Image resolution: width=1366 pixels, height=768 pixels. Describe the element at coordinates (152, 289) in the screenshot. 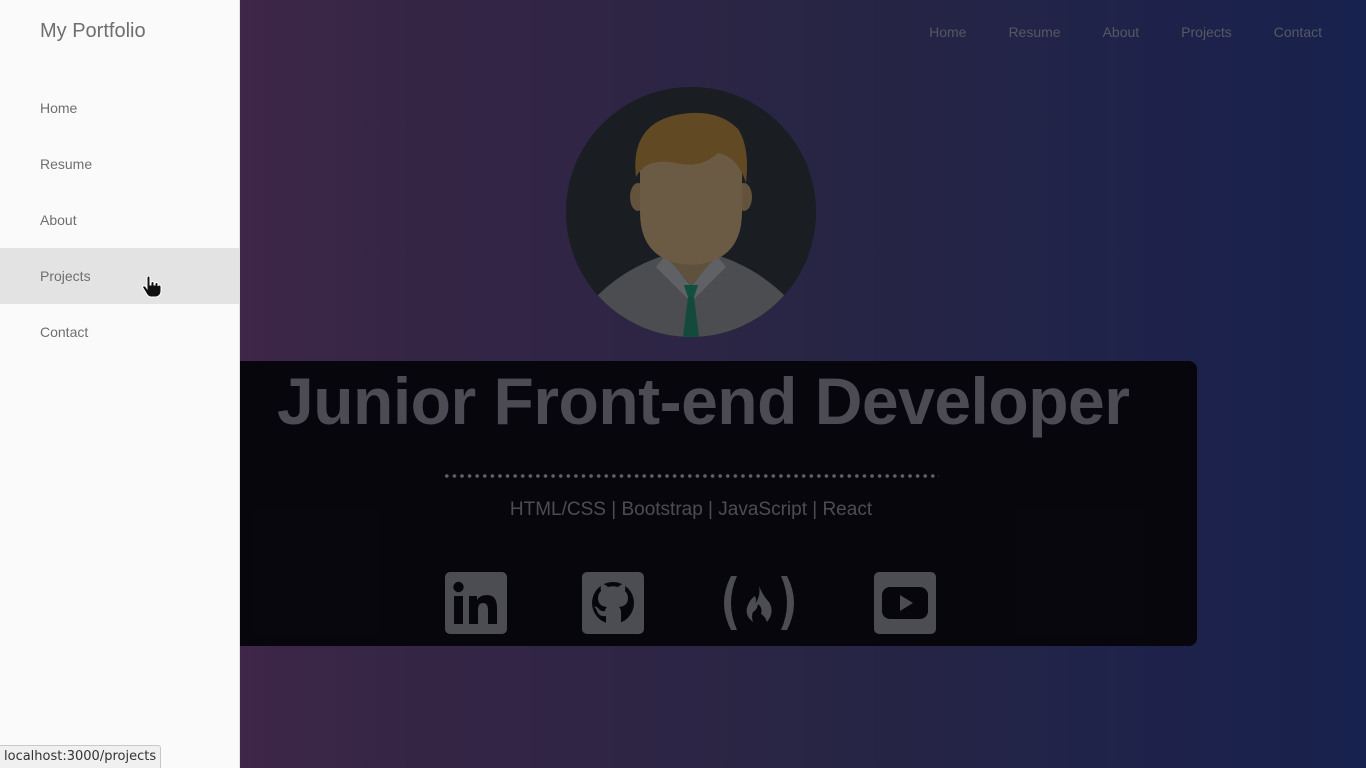

I see `hand-pointer-icon` at that location.